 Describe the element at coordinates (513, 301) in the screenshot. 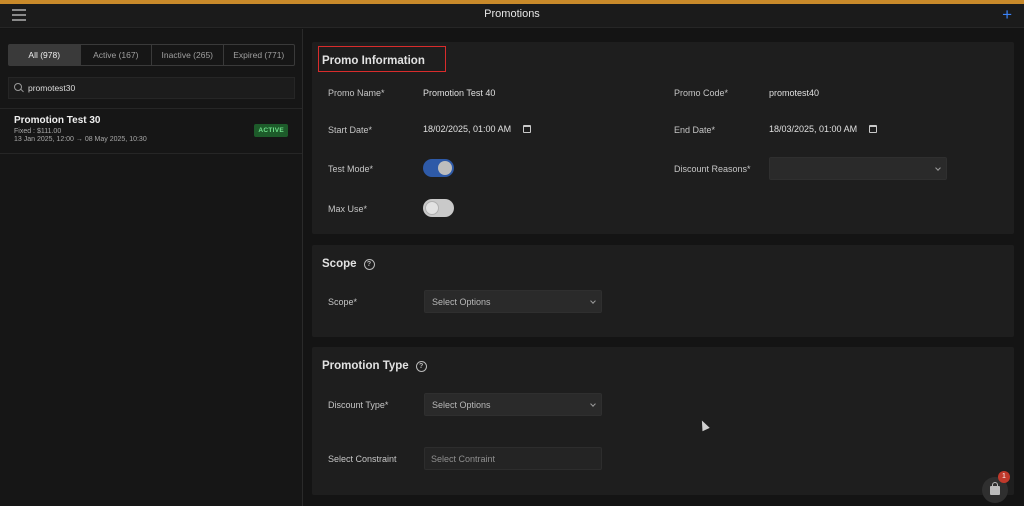

I see `scope-select: Select Options` at that location.